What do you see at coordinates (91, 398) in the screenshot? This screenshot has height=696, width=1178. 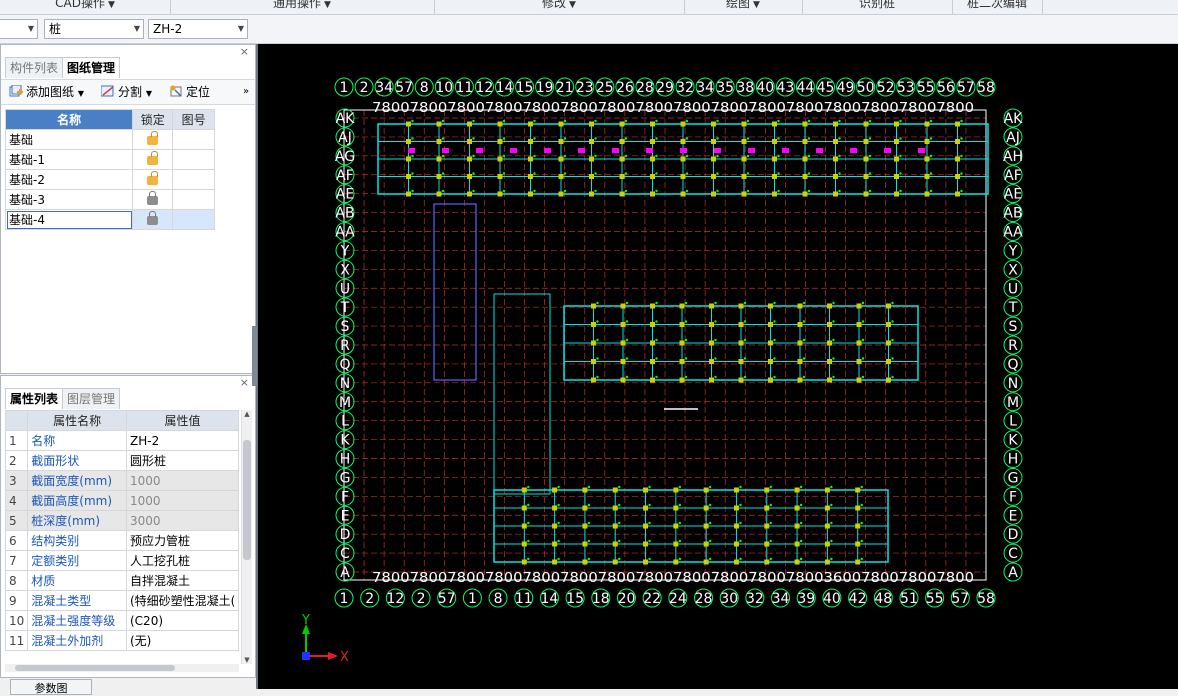 I see `tab-layer-management: 图层管理` at bounding box center [91, 398].